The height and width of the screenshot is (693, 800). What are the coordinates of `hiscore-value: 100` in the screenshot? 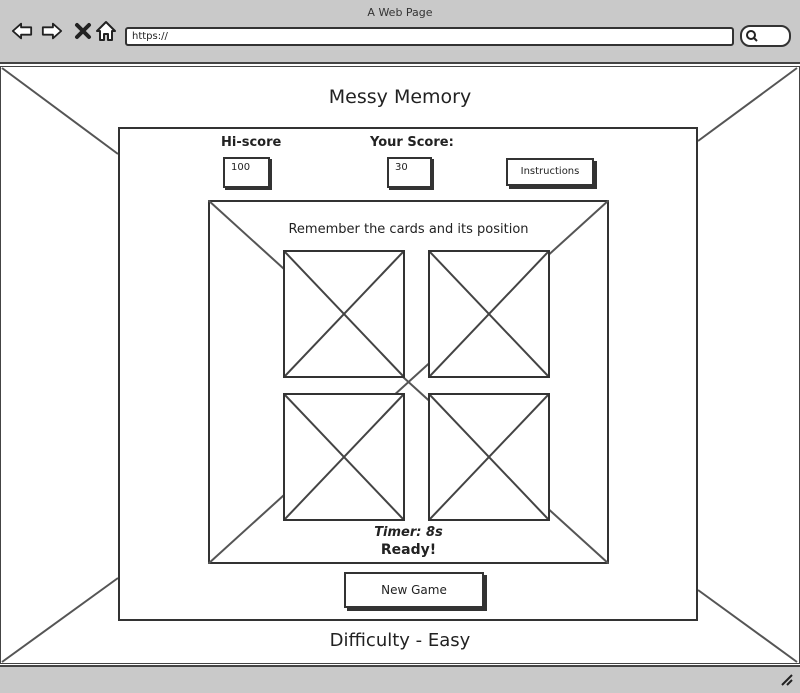 It's located at (241, 167).